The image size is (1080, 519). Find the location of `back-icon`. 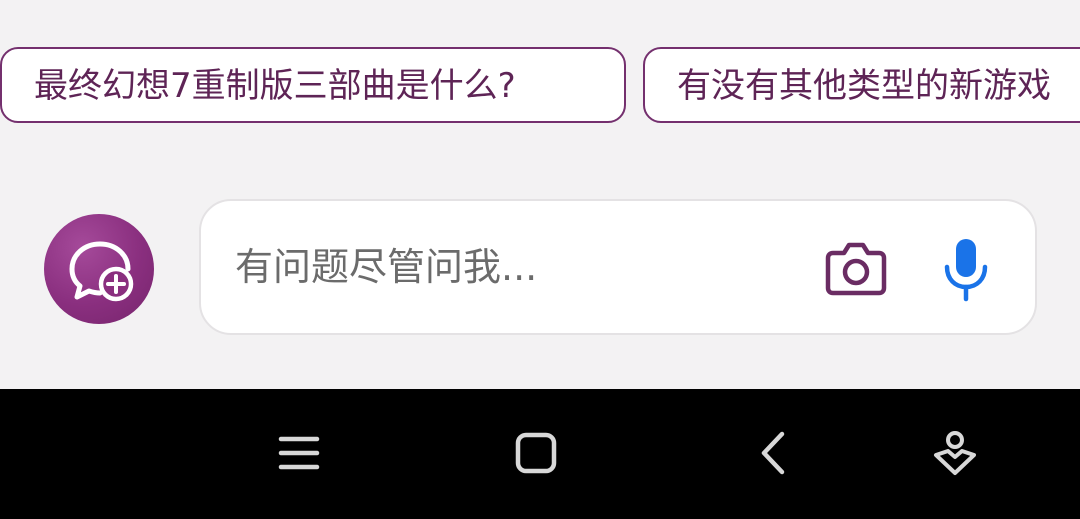

back-icon is located at coordinates (773, 453).